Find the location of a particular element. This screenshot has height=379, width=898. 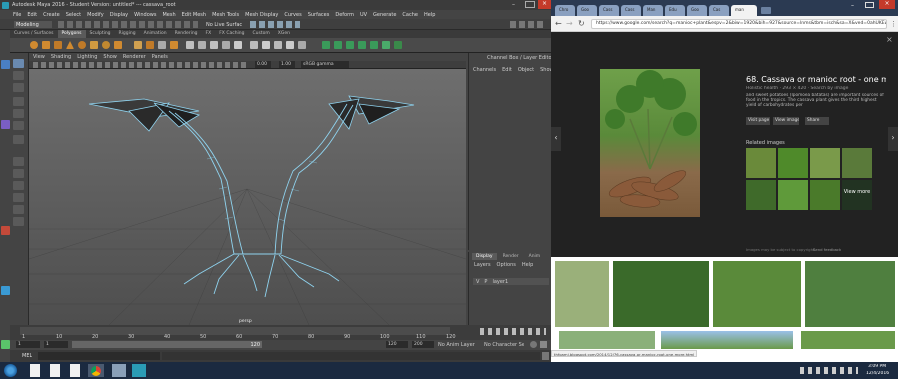

menu-uv: UV is located at coordinates (363, 15).